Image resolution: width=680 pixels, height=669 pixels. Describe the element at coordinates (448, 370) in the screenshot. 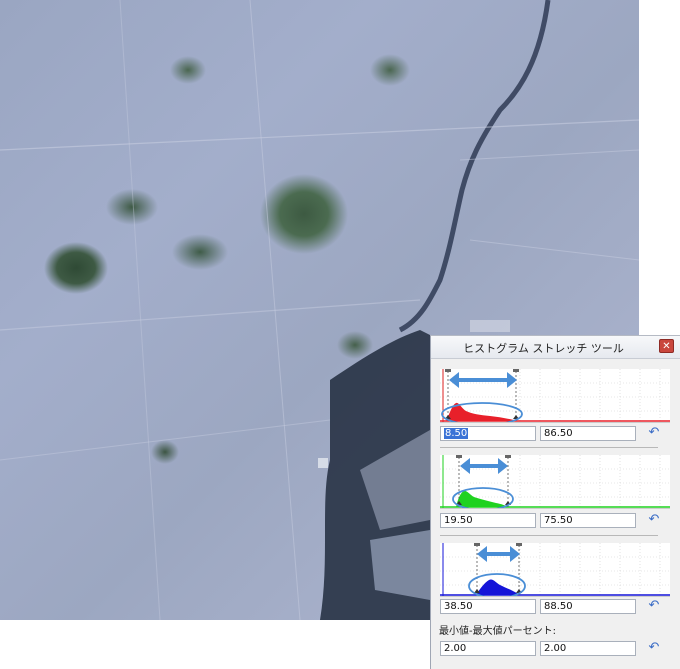

I see `red-min-handle` at that location.